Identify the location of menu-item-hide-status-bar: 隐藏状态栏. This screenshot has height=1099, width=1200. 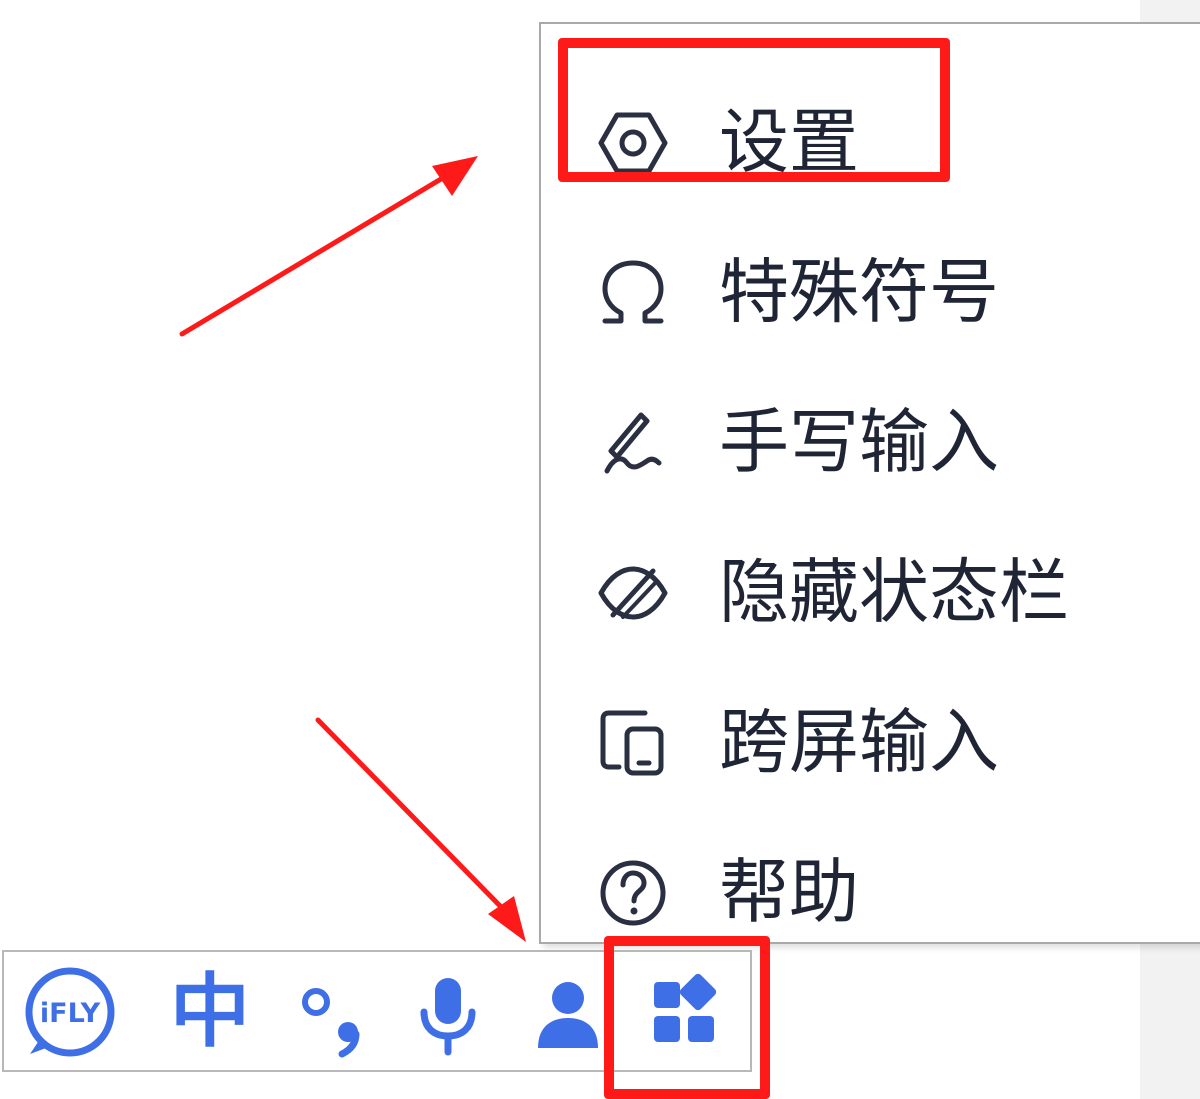
(870, 589).